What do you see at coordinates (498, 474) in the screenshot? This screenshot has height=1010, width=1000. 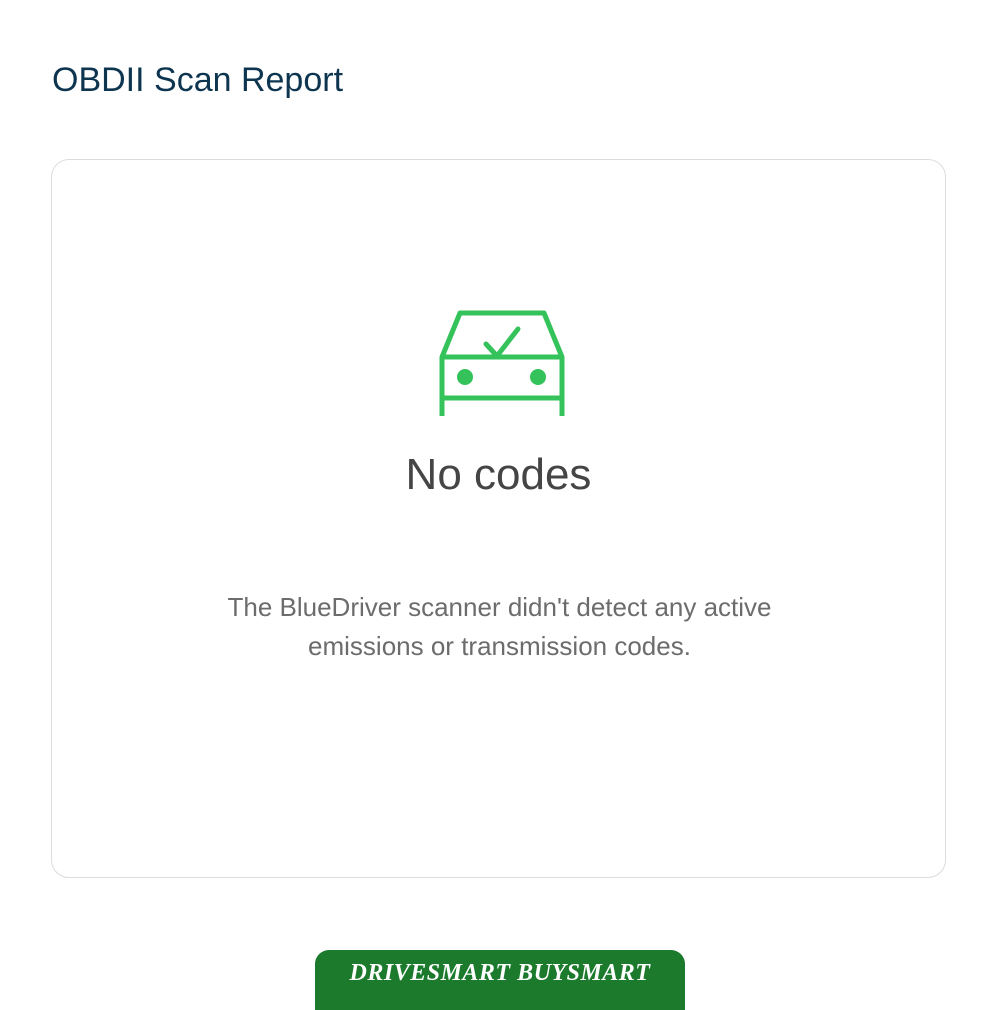 I see `status-heading: No codes` at bounding box center [498, 474].